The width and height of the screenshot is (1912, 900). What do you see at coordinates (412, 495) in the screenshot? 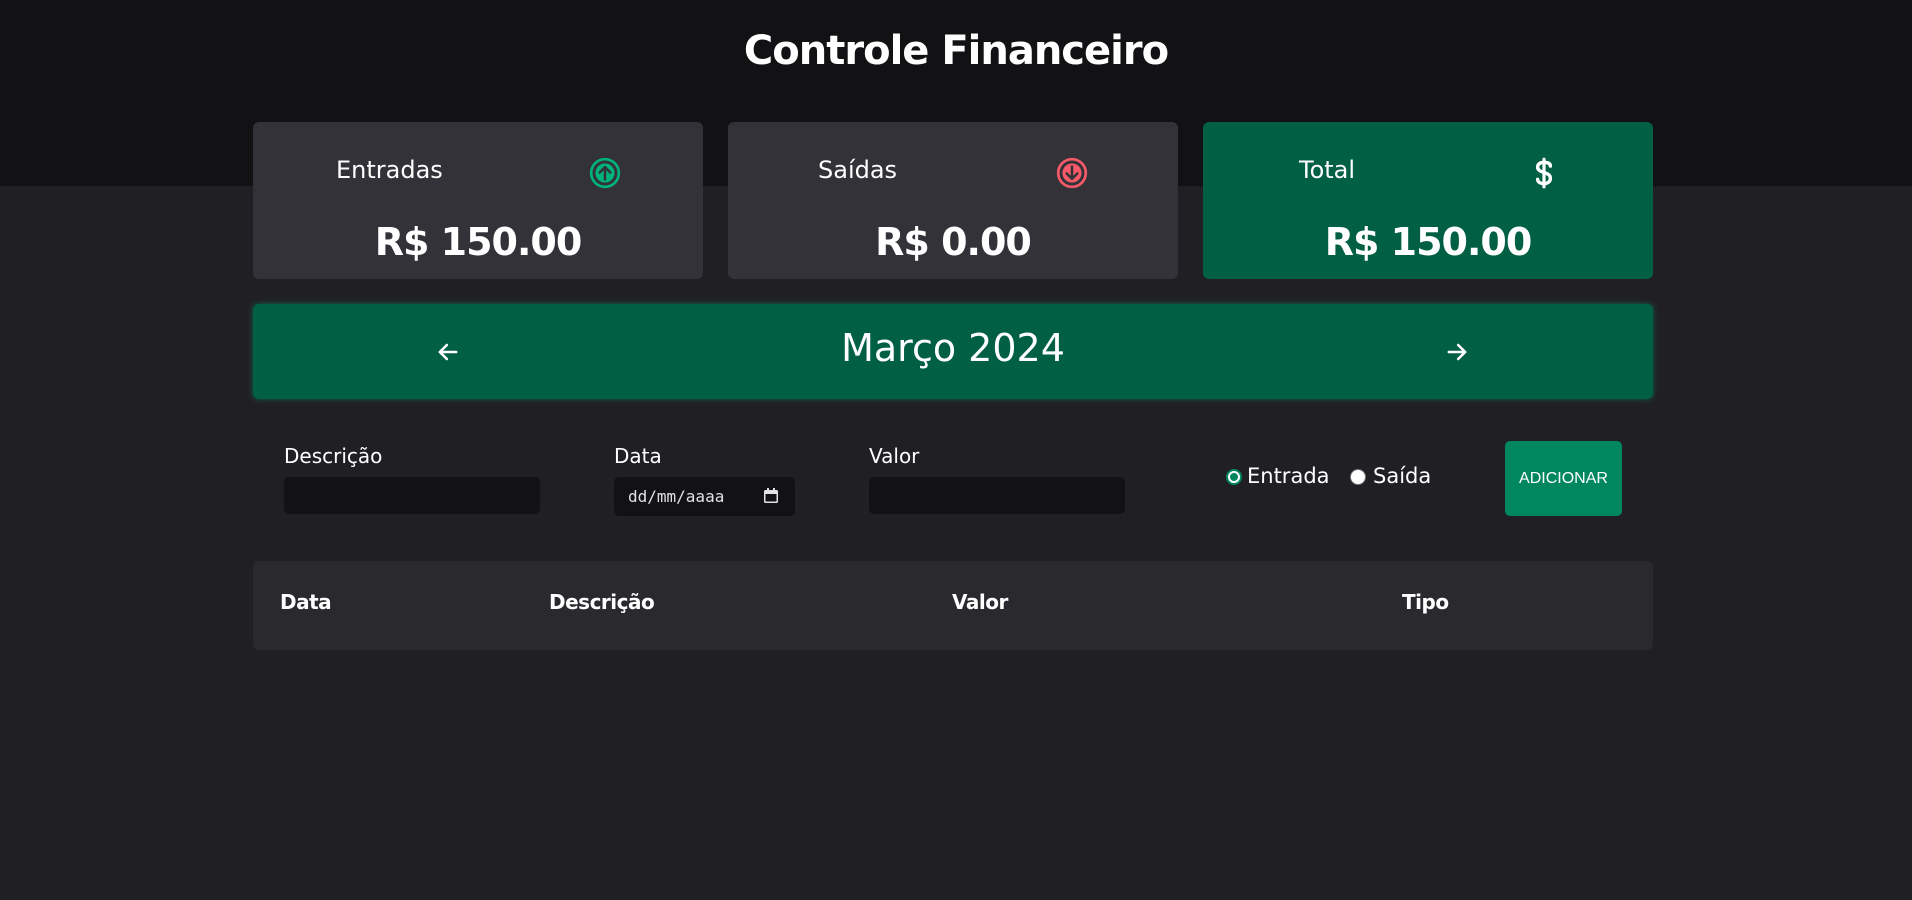
I see `description-input` at bounding box center [412, 495].